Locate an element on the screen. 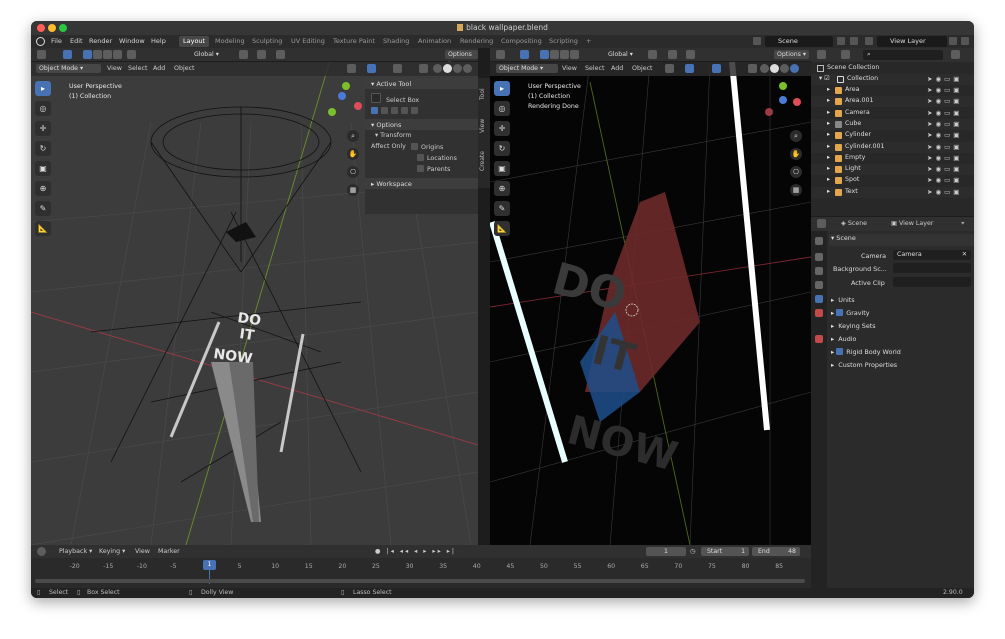 This screenshot has height=639, width=1005. add-menu-right: Add is located at coordinates (617, 68).